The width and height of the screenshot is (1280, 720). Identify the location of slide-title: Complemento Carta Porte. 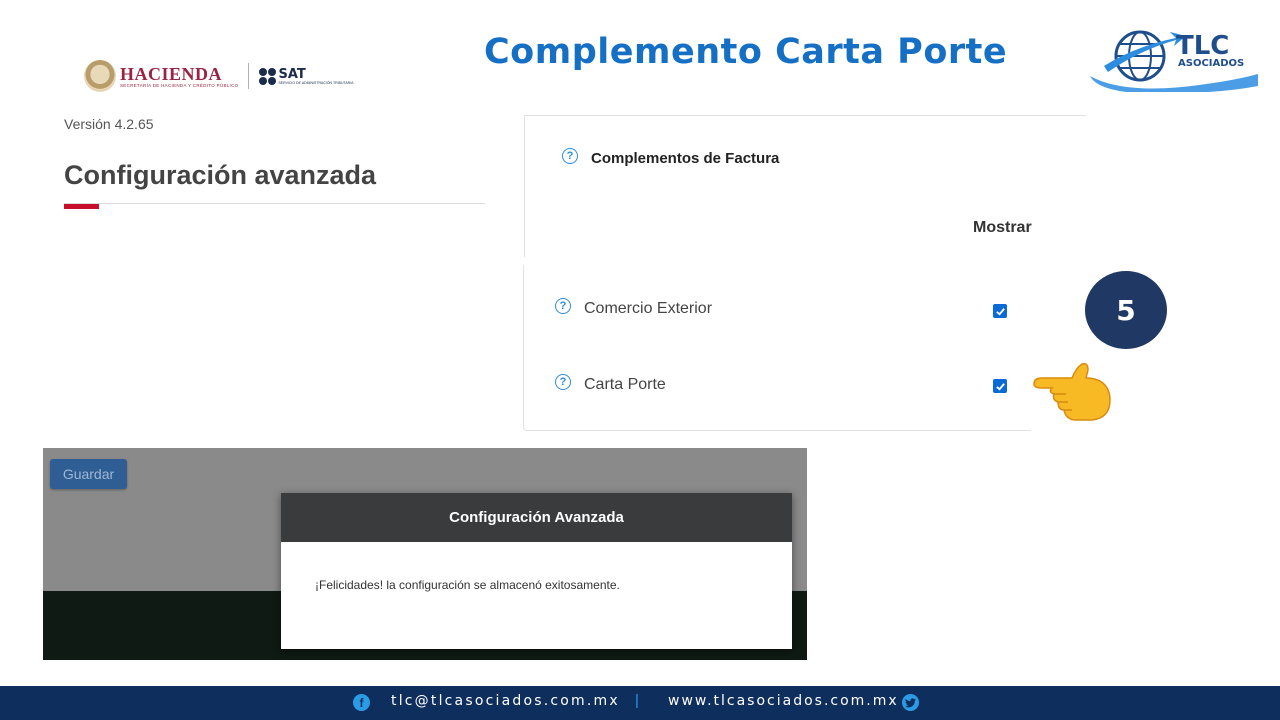
(746, 52).